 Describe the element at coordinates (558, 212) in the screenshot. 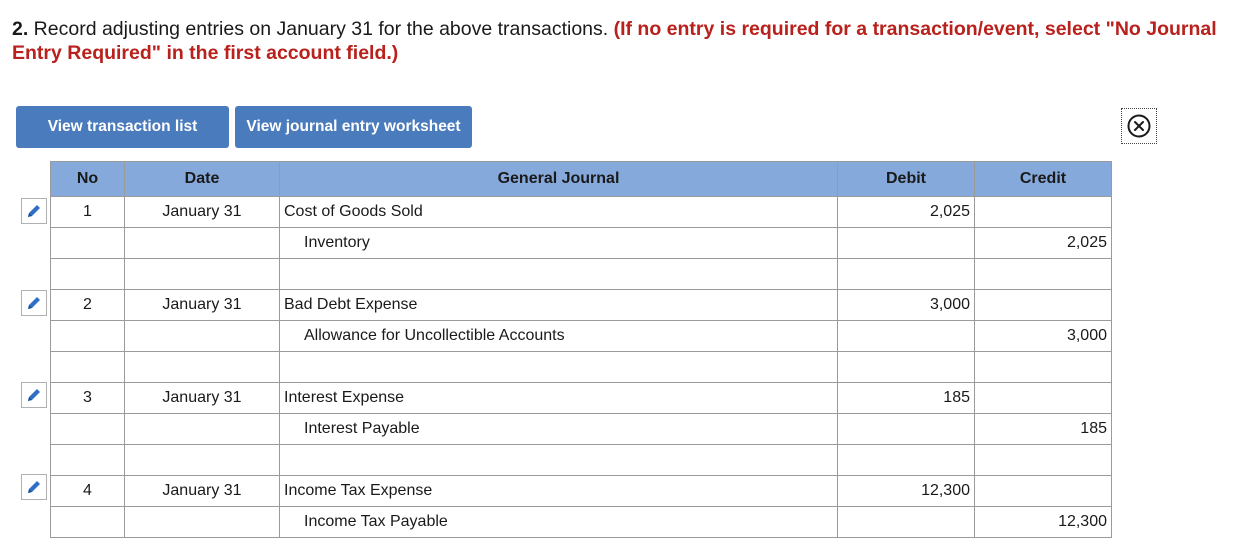

I see `cell-account: Cost of Goods Sold` at that location.